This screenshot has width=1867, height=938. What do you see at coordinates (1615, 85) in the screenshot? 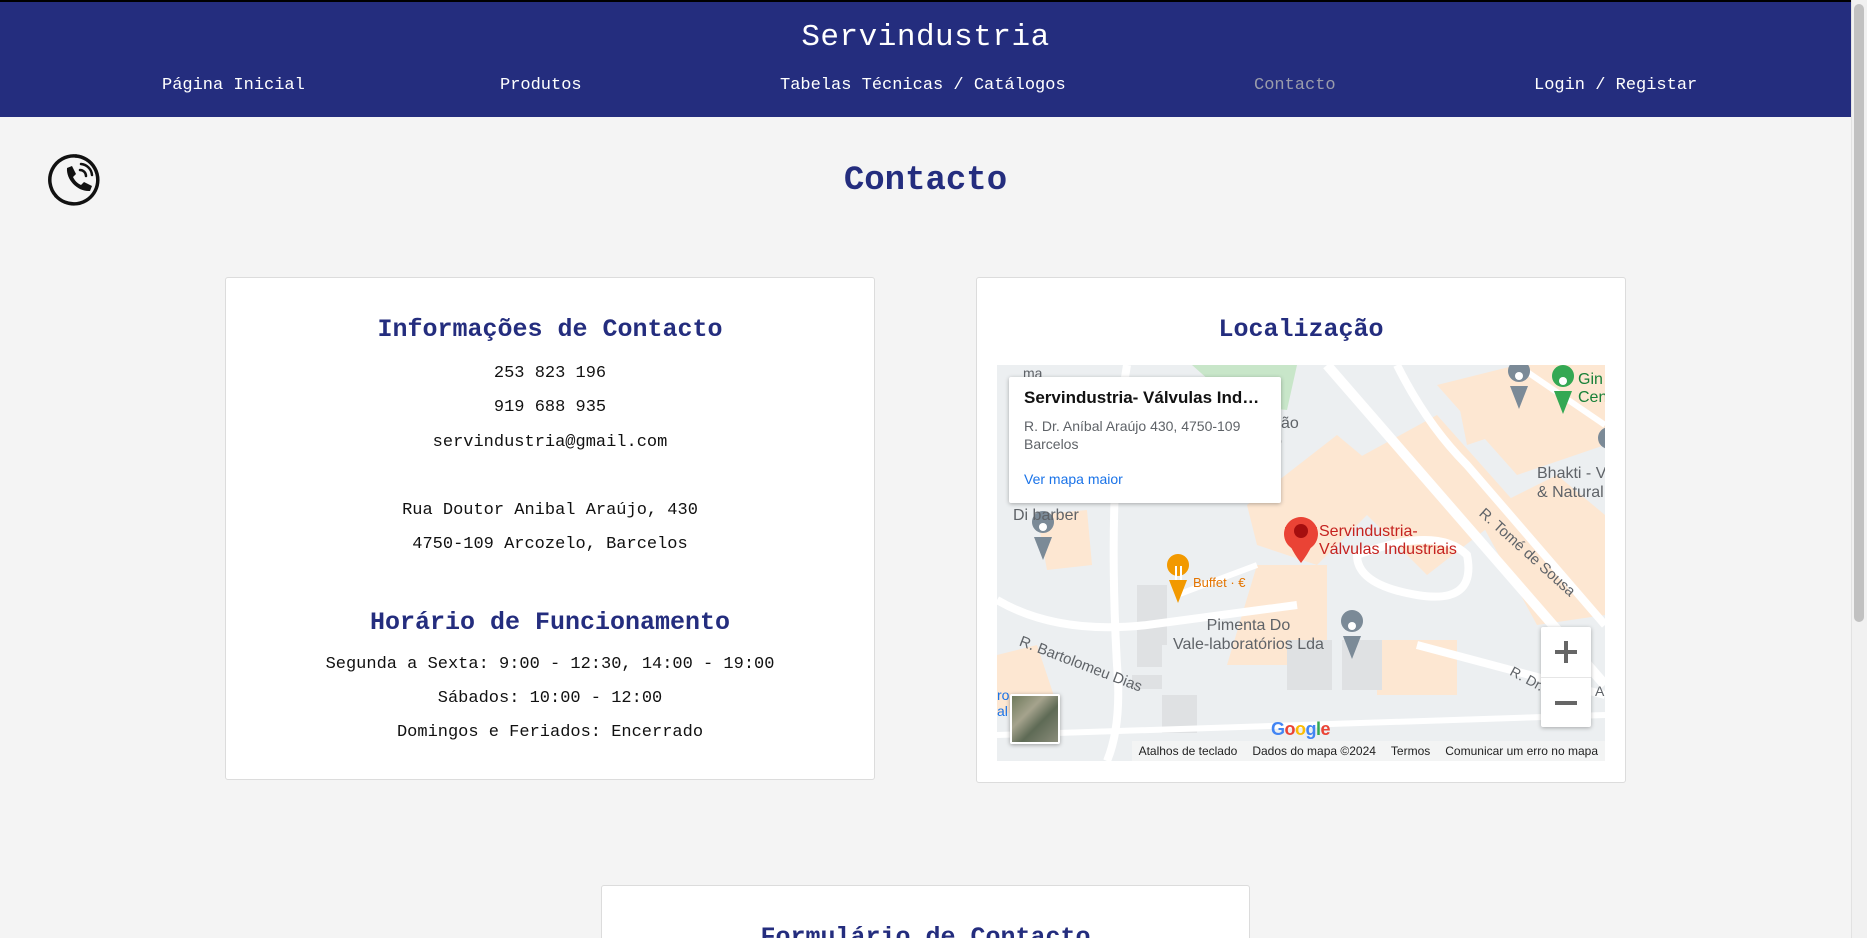
I see `nav-item-login: Login / Registar` at bounding box center [1615, 85].